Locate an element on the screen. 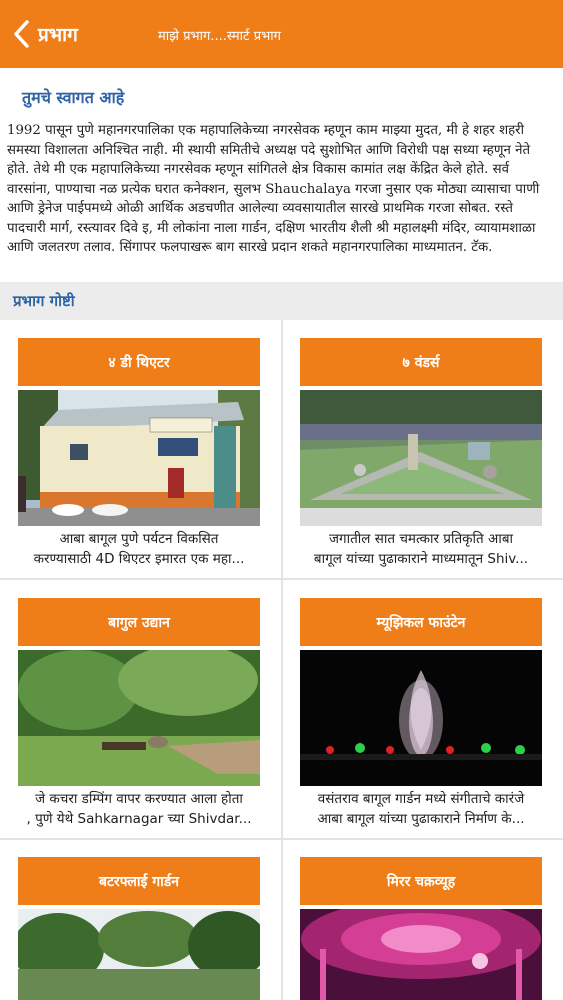 This screenshot has height=1000, width=563. card-caption-line1: जे कचरा डम्पिंग वापर करण्यात आला होता is located at coordinates (139, 799).